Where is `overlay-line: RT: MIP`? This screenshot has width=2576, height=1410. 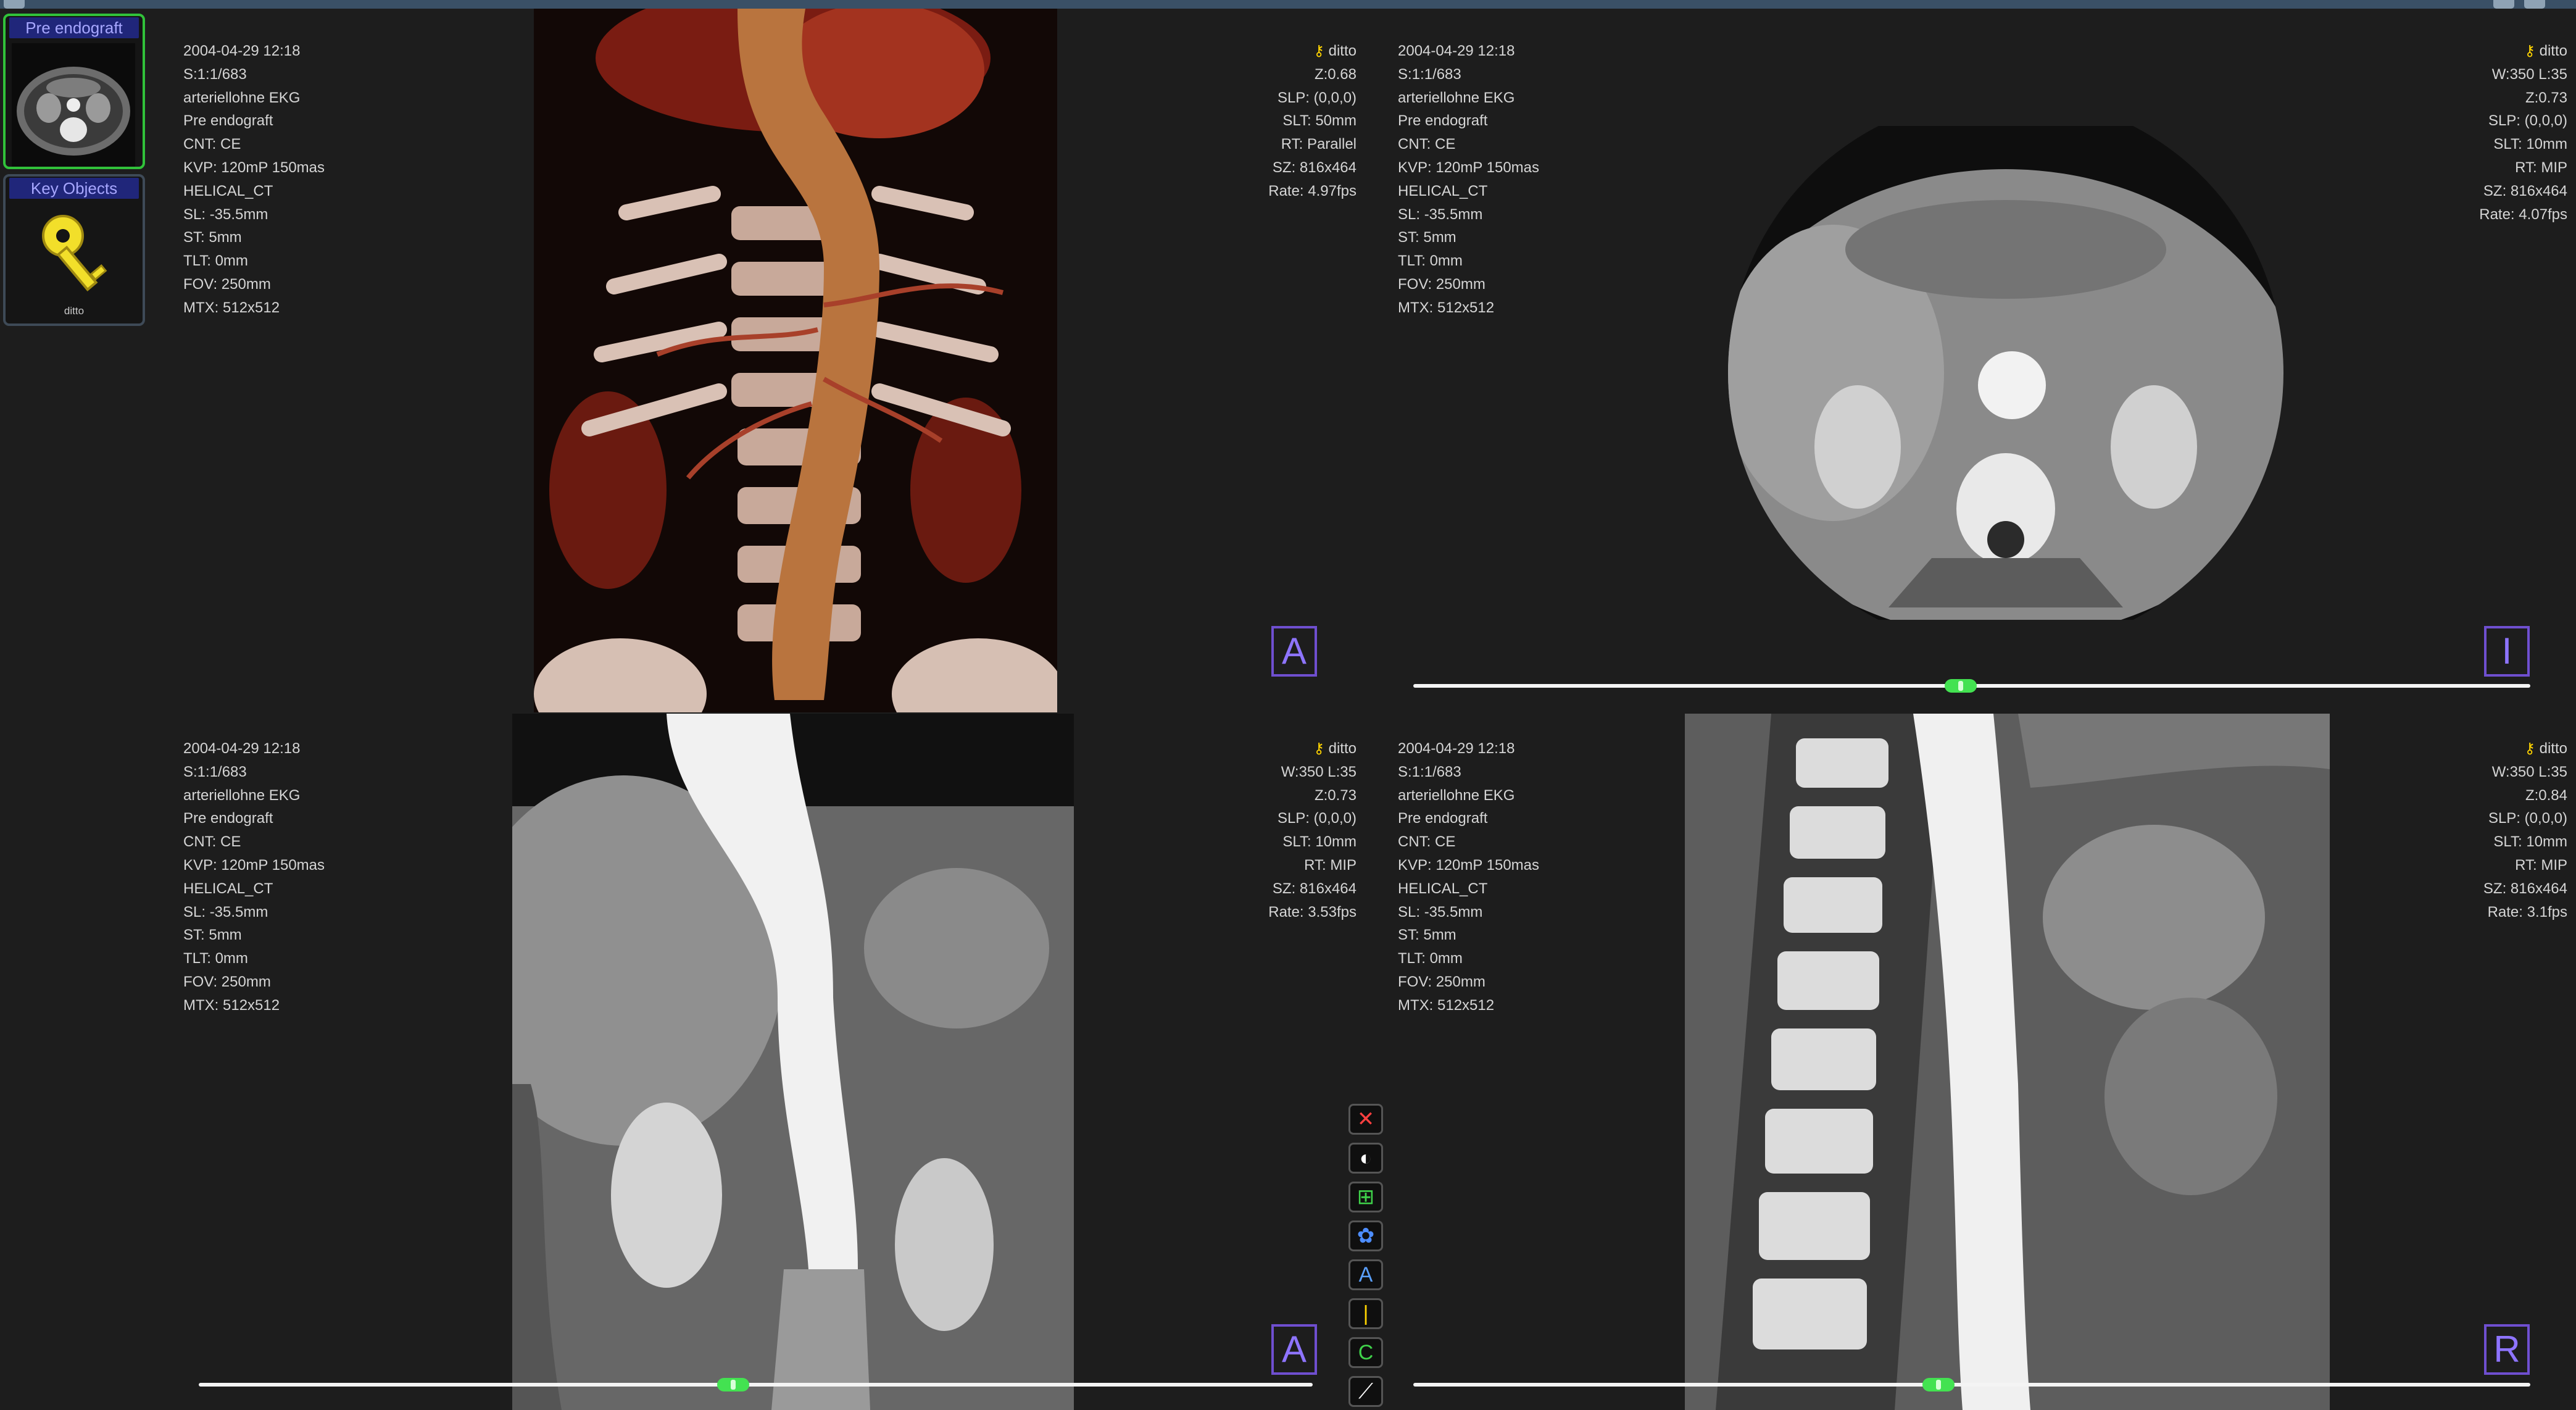 overlay-line: RT: MIP is located at coordinates (1331, 865).